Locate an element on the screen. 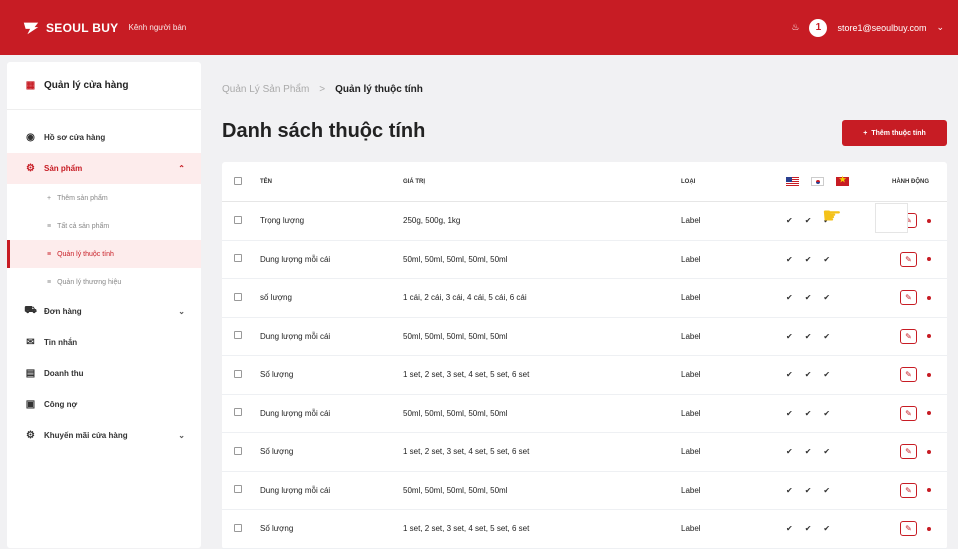 The width and height of the screenshot is (958, 549). bell-icon: ♨ is located at coordinates (795, 27).